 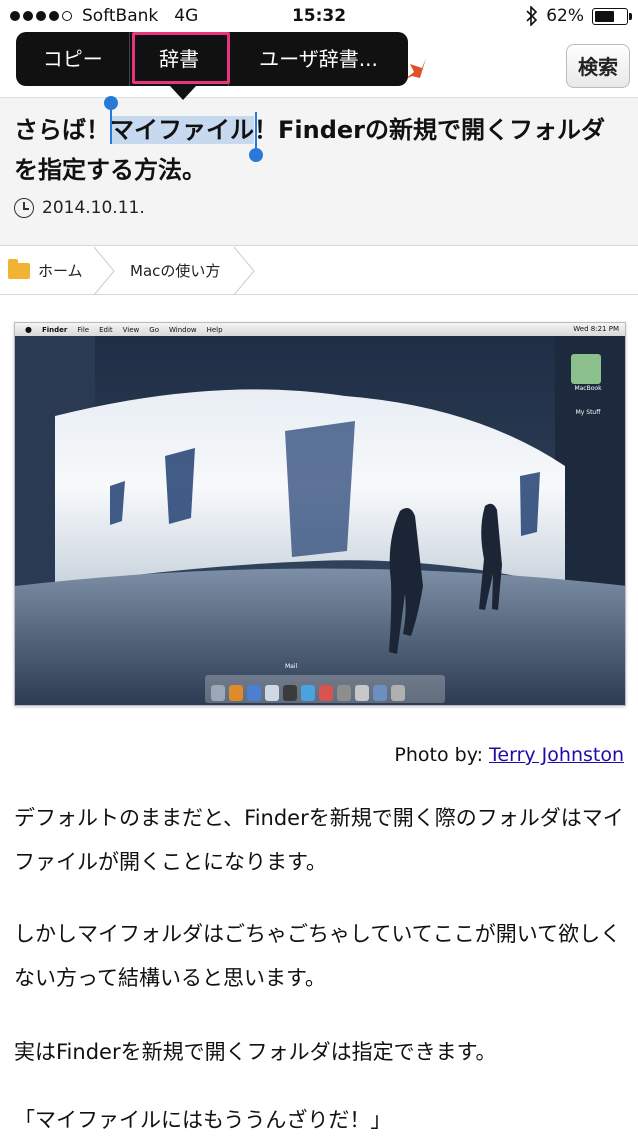 What do you see at coordinates (154, 329) in the screenshot?
I see `menubar-item: Go` at bounding box center [154, 329].